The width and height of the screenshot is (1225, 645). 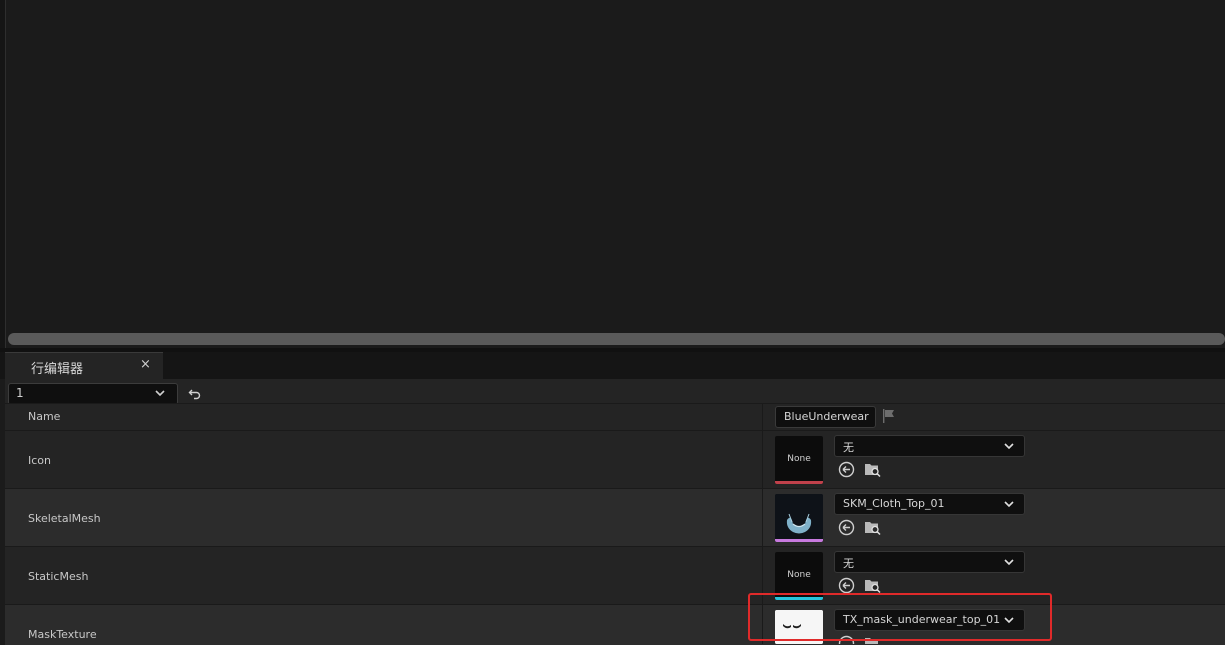 What do you see at coordinates (20, 393) in the screenshot?
I see `row-selector-value: 1` at bounding box center [20, 393].